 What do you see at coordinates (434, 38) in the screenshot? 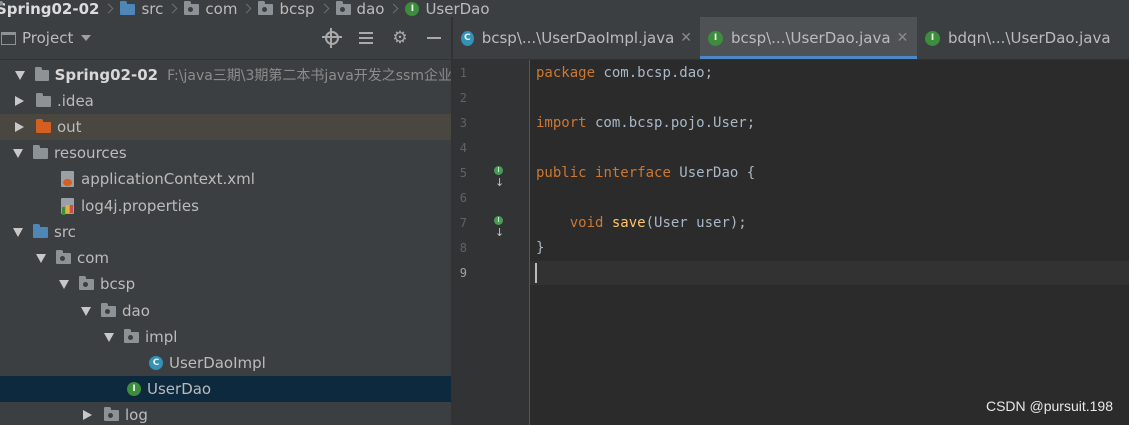
I see `hide-panel-button` at bounding box center [434, 38].